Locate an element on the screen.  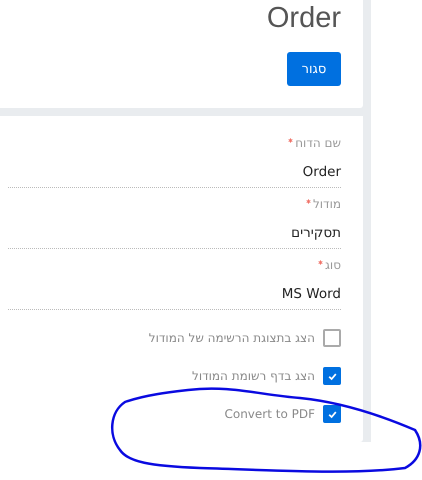
field-label: שם הדוח is located at coordinates (318, 143).